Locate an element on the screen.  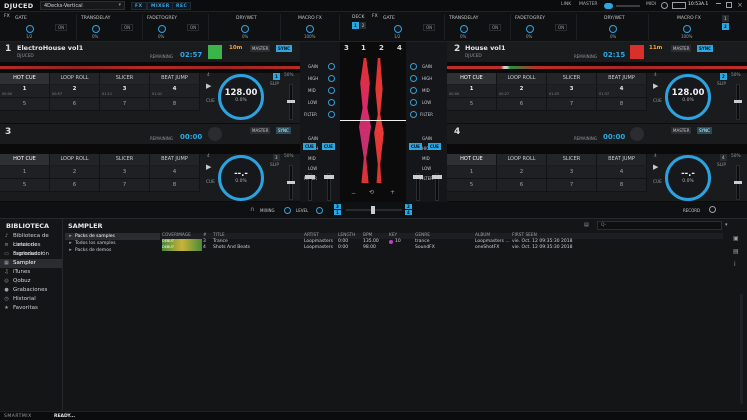
gain-knob-deck1 is located at coordinates (331, 66).